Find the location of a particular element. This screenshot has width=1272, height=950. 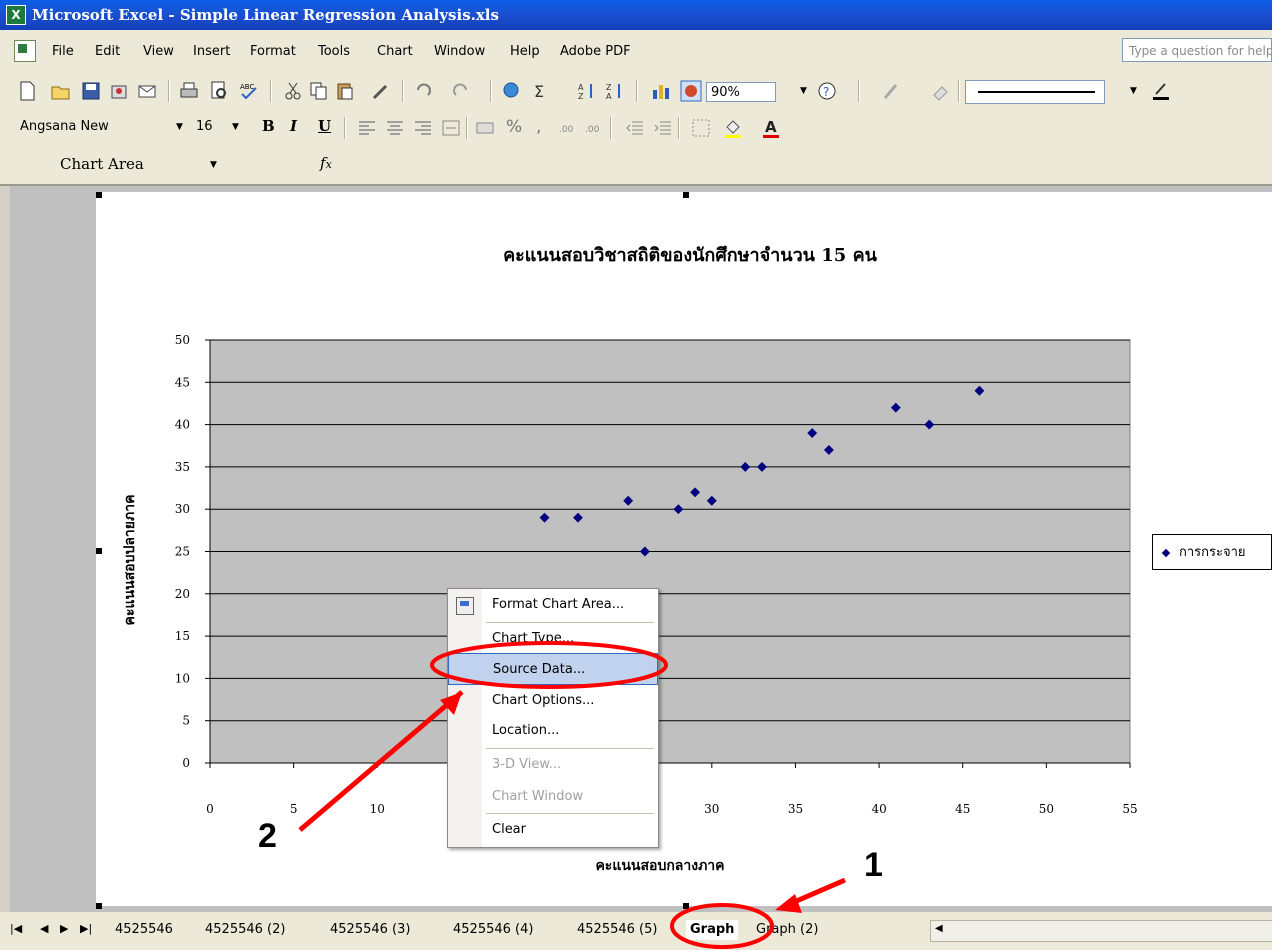

y-tick-label: 30 is located at coordinates (182, 509).